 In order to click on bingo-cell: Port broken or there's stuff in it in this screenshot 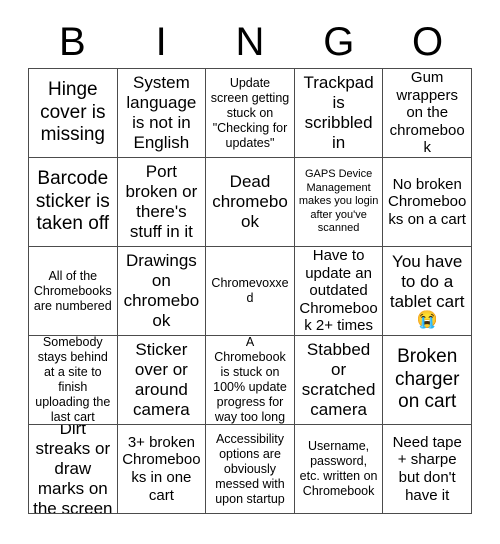, I will do `click(162, 202)`.